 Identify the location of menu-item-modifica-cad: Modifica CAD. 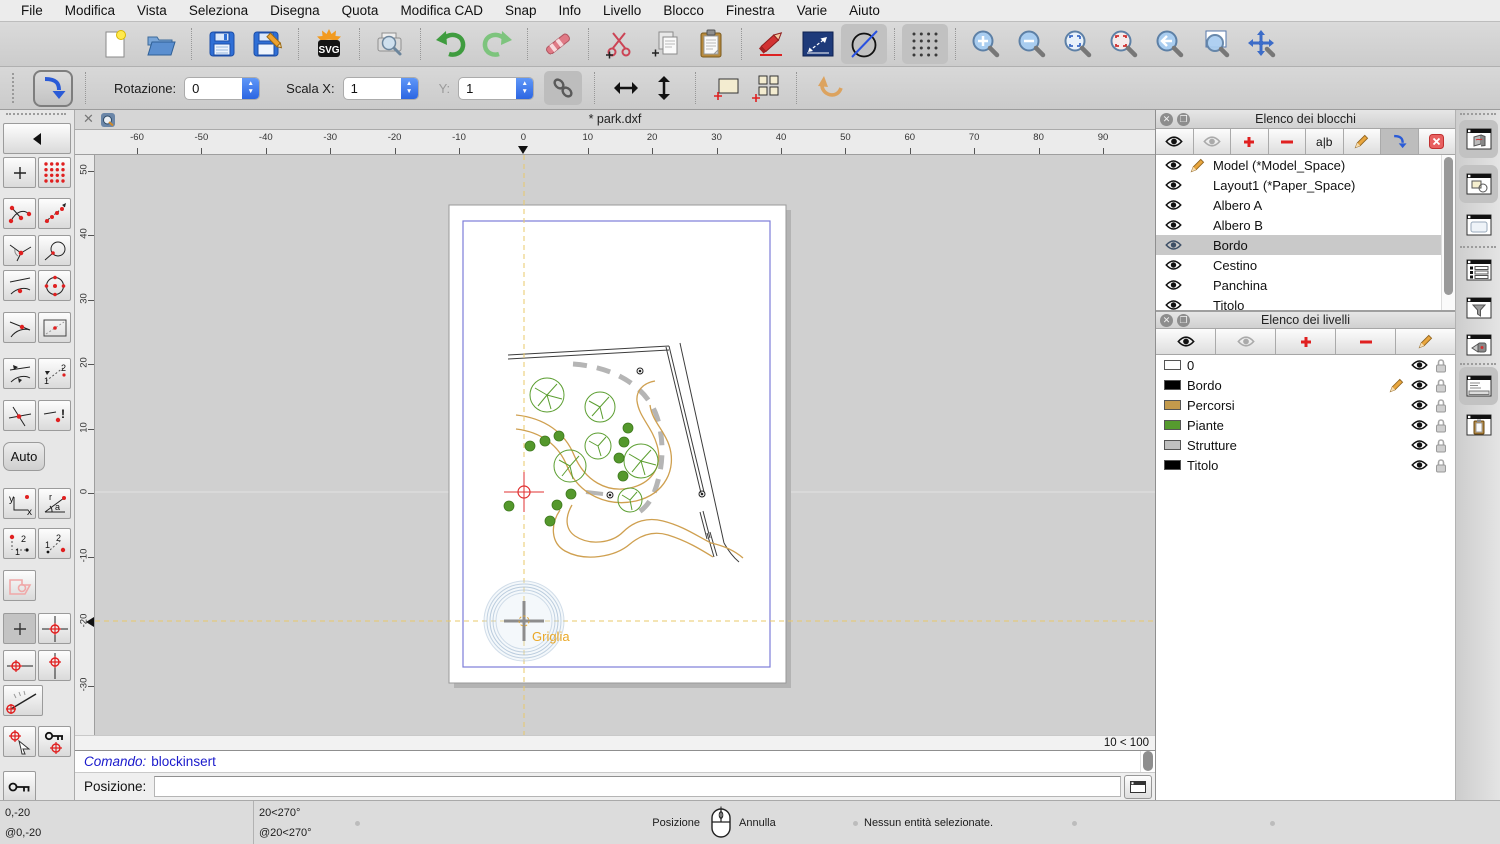
(441, 10).